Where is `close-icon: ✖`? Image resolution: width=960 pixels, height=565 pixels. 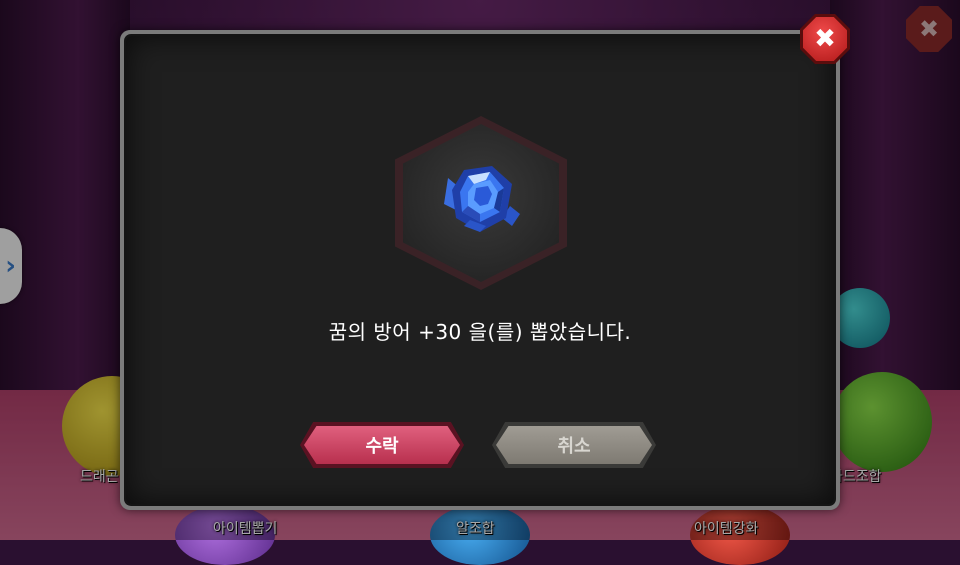 close-icon: ✖ is located at coordinates (825, 39).